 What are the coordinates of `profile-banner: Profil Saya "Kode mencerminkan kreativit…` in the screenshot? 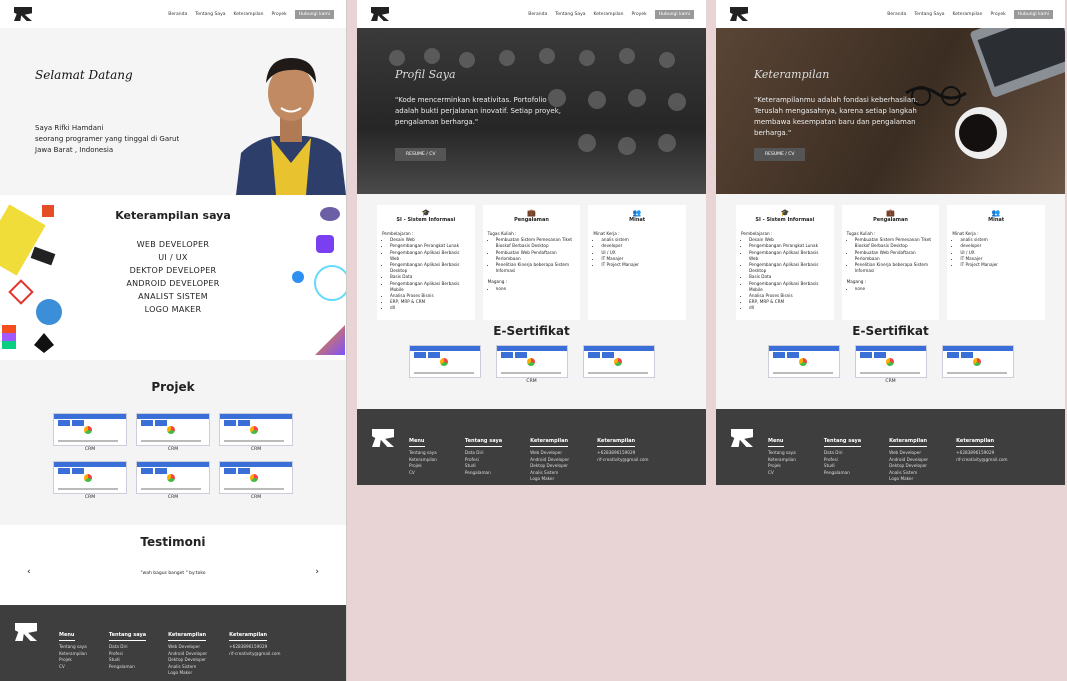 It's located at (531, 111).